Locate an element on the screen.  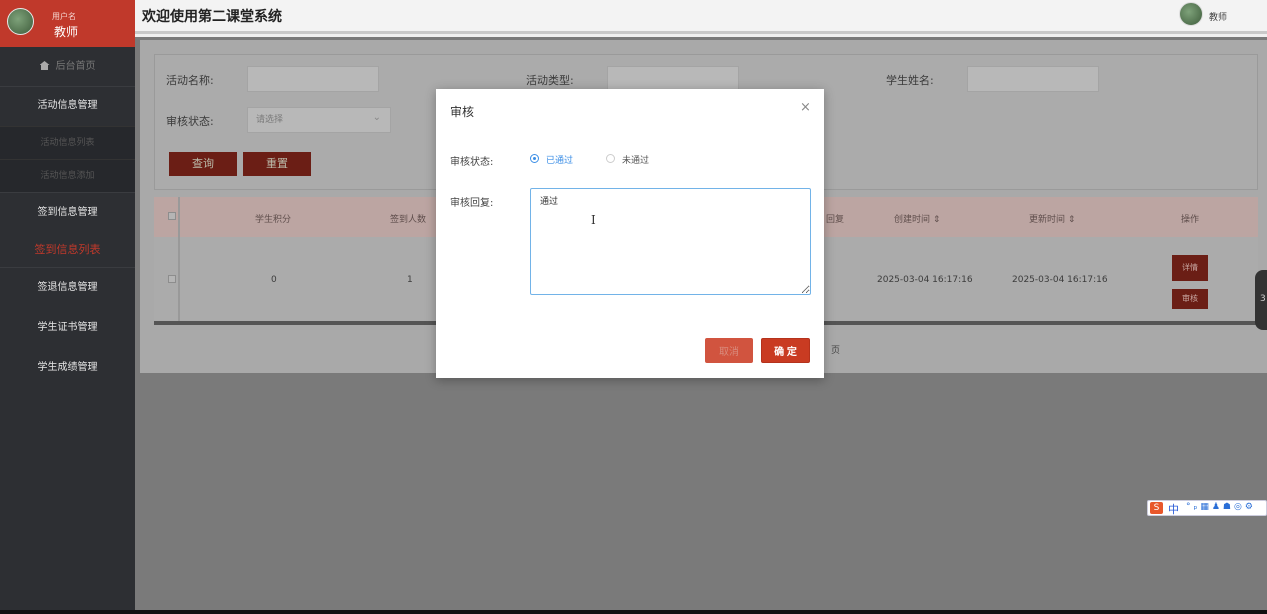
activity-type-label: 活动类型: is located at coordinates (550, 80).